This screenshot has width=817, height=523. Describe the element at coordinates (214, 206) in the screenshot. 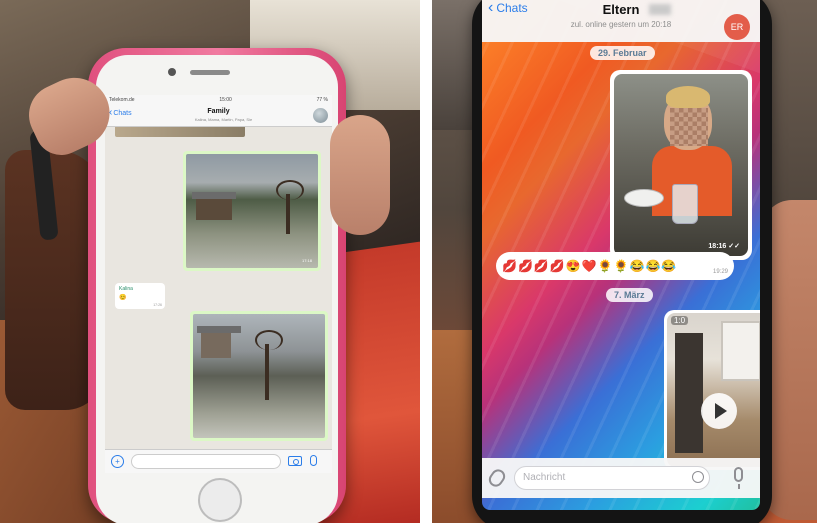

I see `garden-shed` at that location.